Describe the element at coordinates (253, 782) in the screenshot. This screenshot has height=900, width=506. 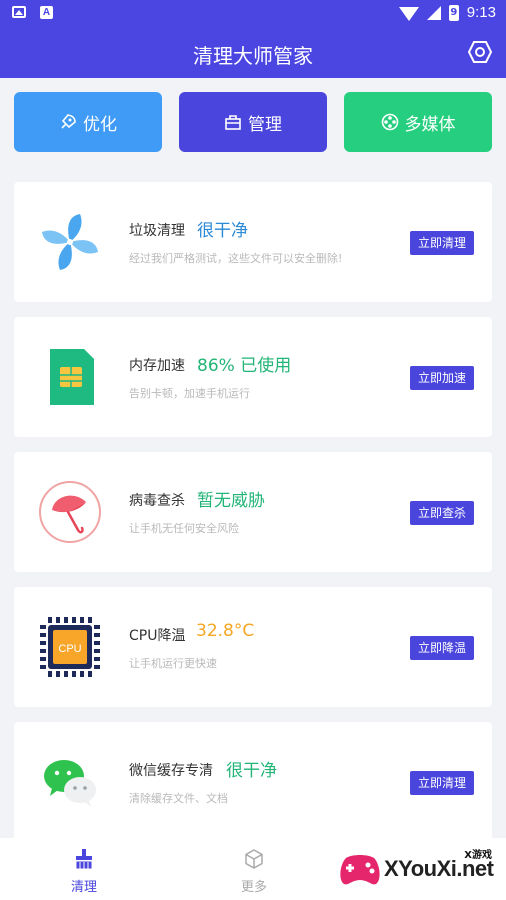
I see `wechat-clean-card: 微信缓存专清 很干净 清除缓存文件、文档 立即清理` at that location.